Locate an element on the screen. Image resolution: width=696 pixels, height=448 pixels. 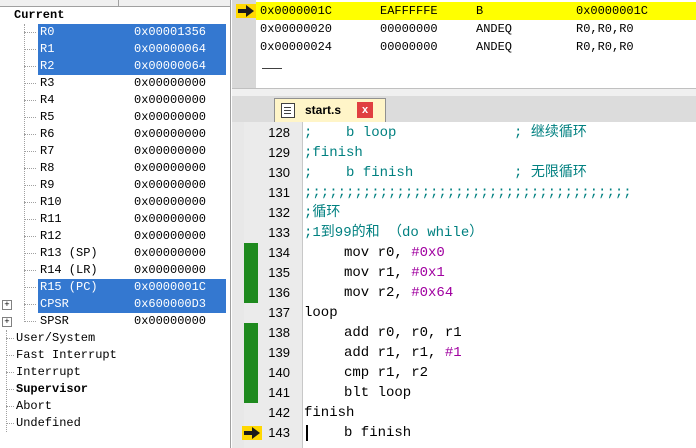
file-icon is located at coordinates (288, 110).